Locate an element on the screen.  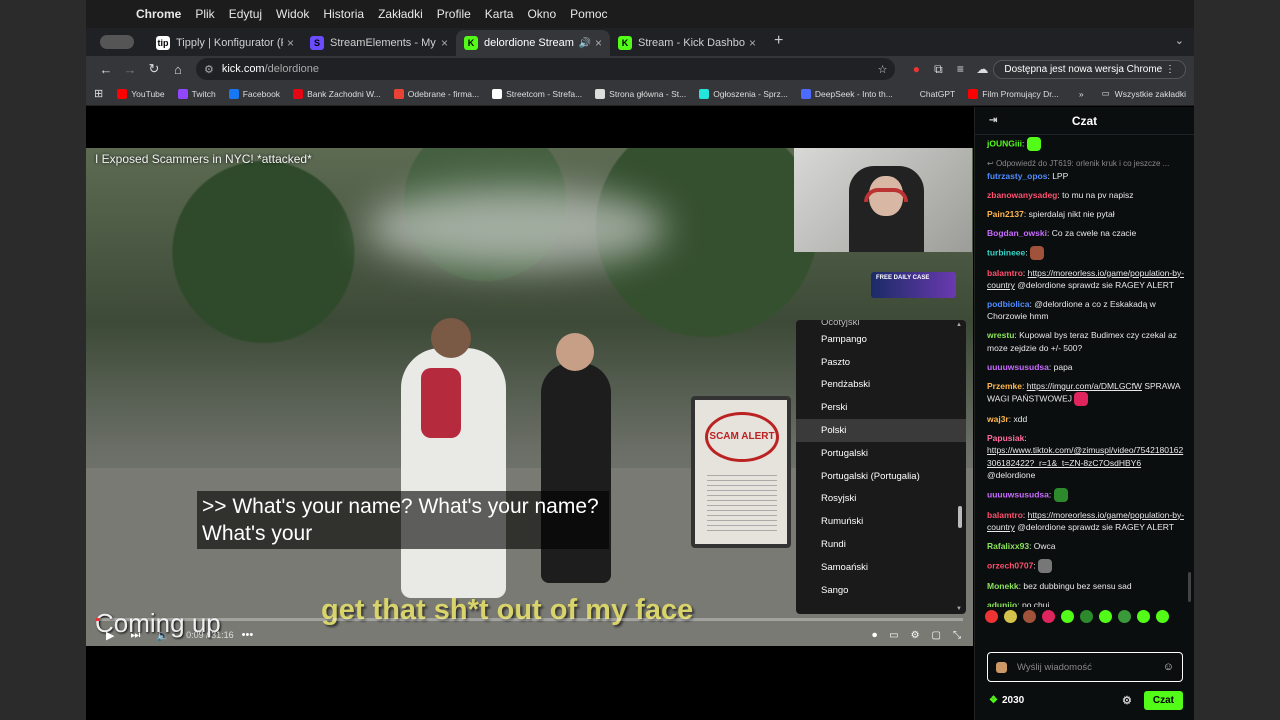
tab-1: S StreamElements - My dashboard × is located at coordinates (379, 43).